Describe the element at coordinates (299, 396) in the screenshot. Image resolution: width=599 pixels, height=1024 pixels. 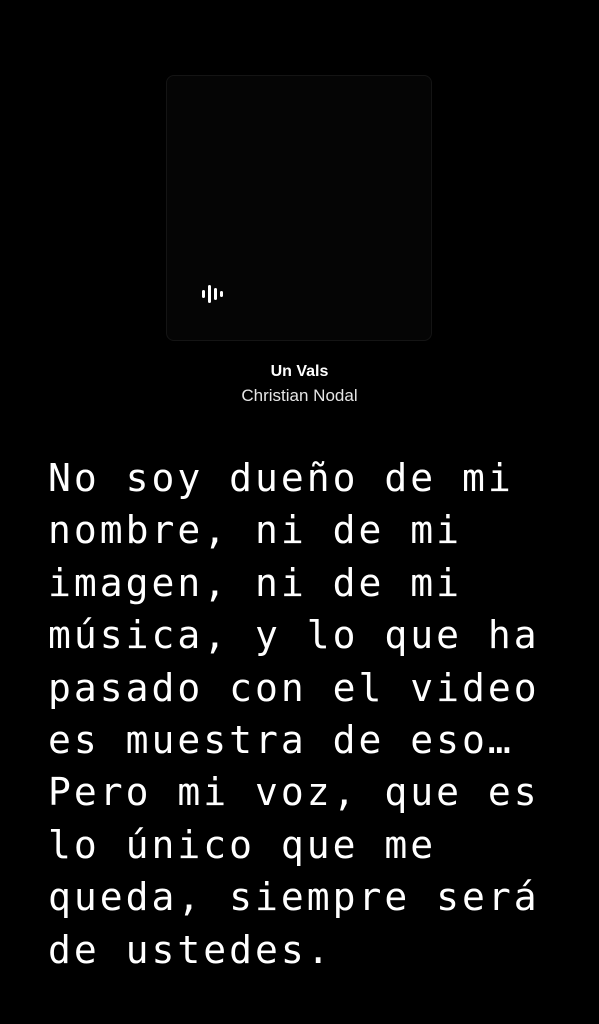
I see `track-artist: Christian Nodal` at that location.